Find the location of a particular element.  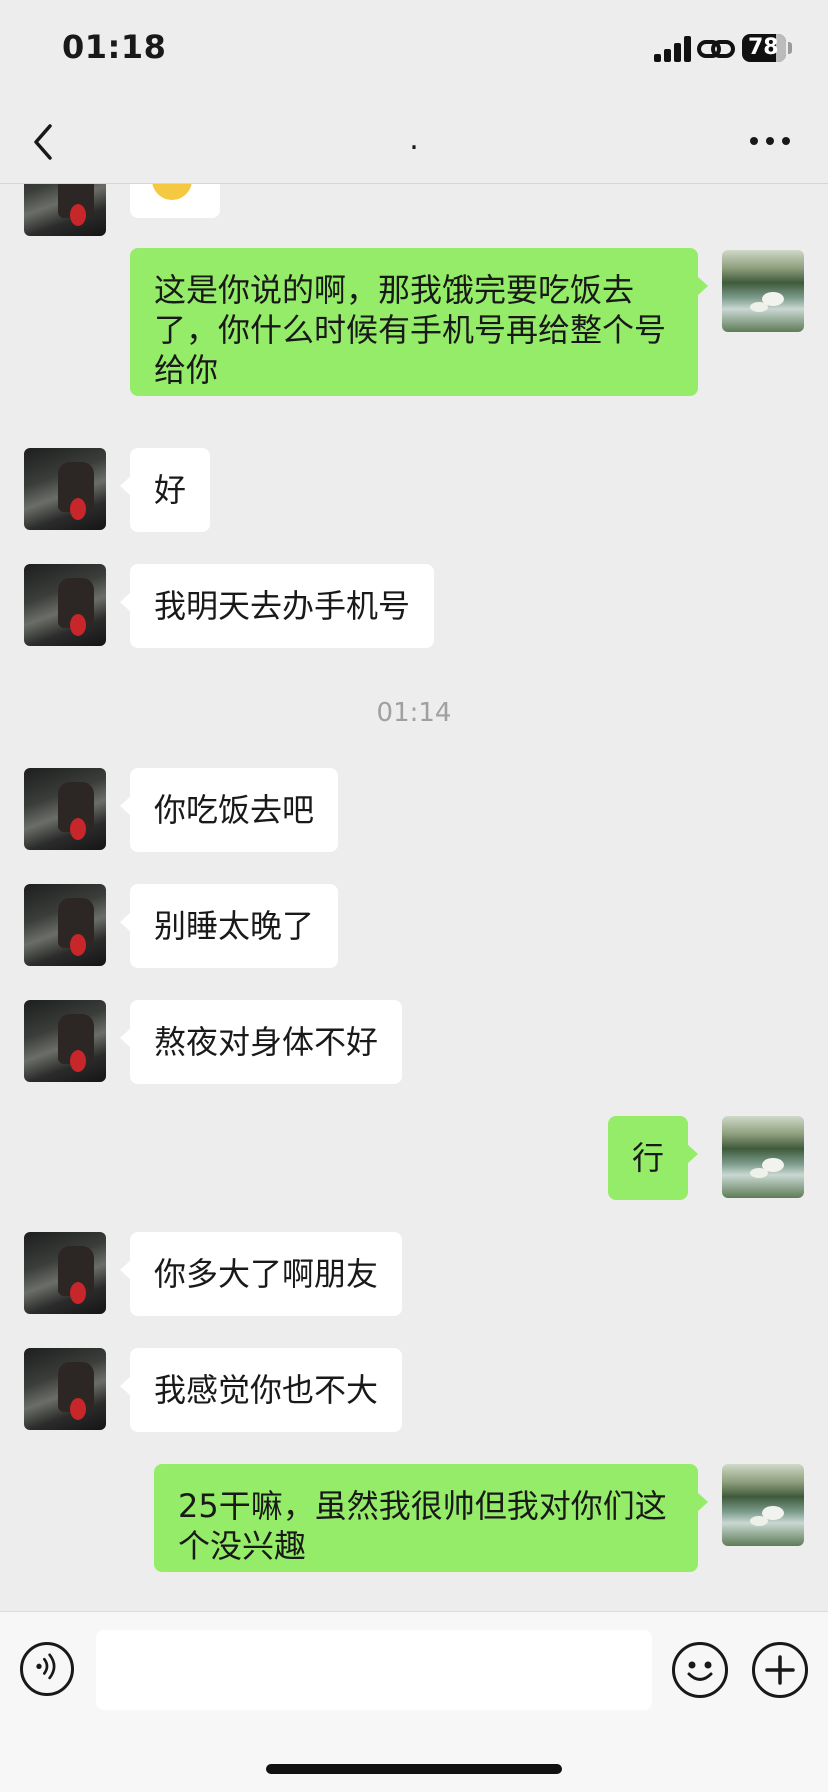

voice-icon is located at coordinates (46, 1666).